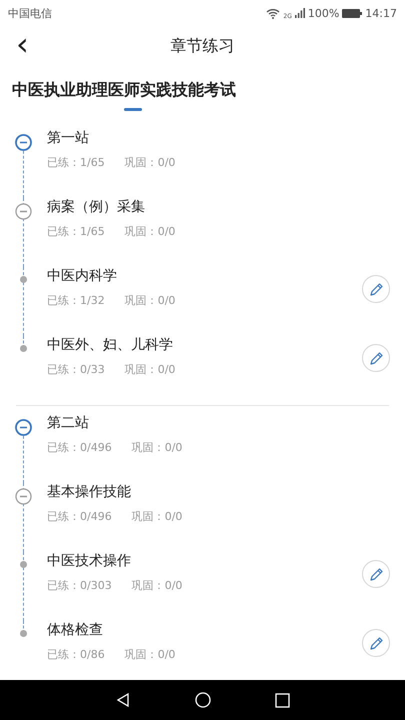 This screenshot has height=720, width=405. What do you see at coordinates (299, 13) in the screenshot?
I see `signal-icon` at bounding box center [299, 13].